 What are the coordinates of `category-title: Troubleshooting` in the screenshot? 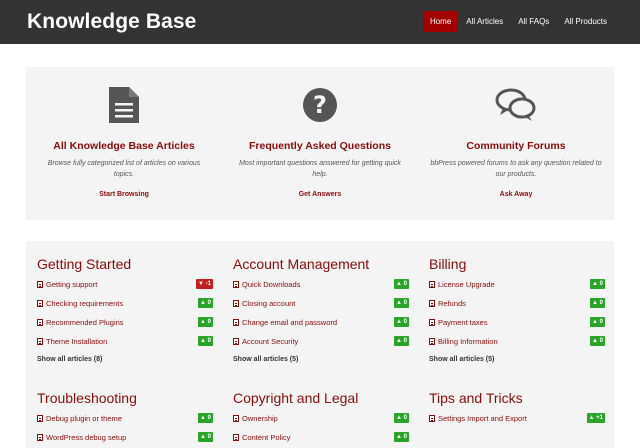 It's located at (125, 398).